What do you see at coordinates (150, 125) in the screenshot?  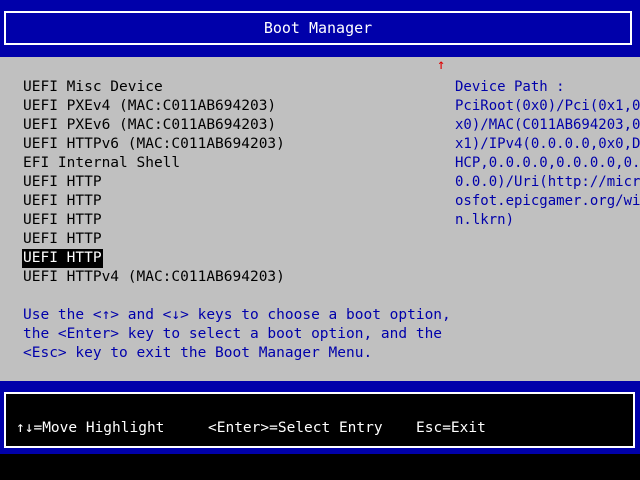 I see `boot-option-label: UEFI PXEv6 (MAC:C011AB694203)` at bounding box center [150, 125].